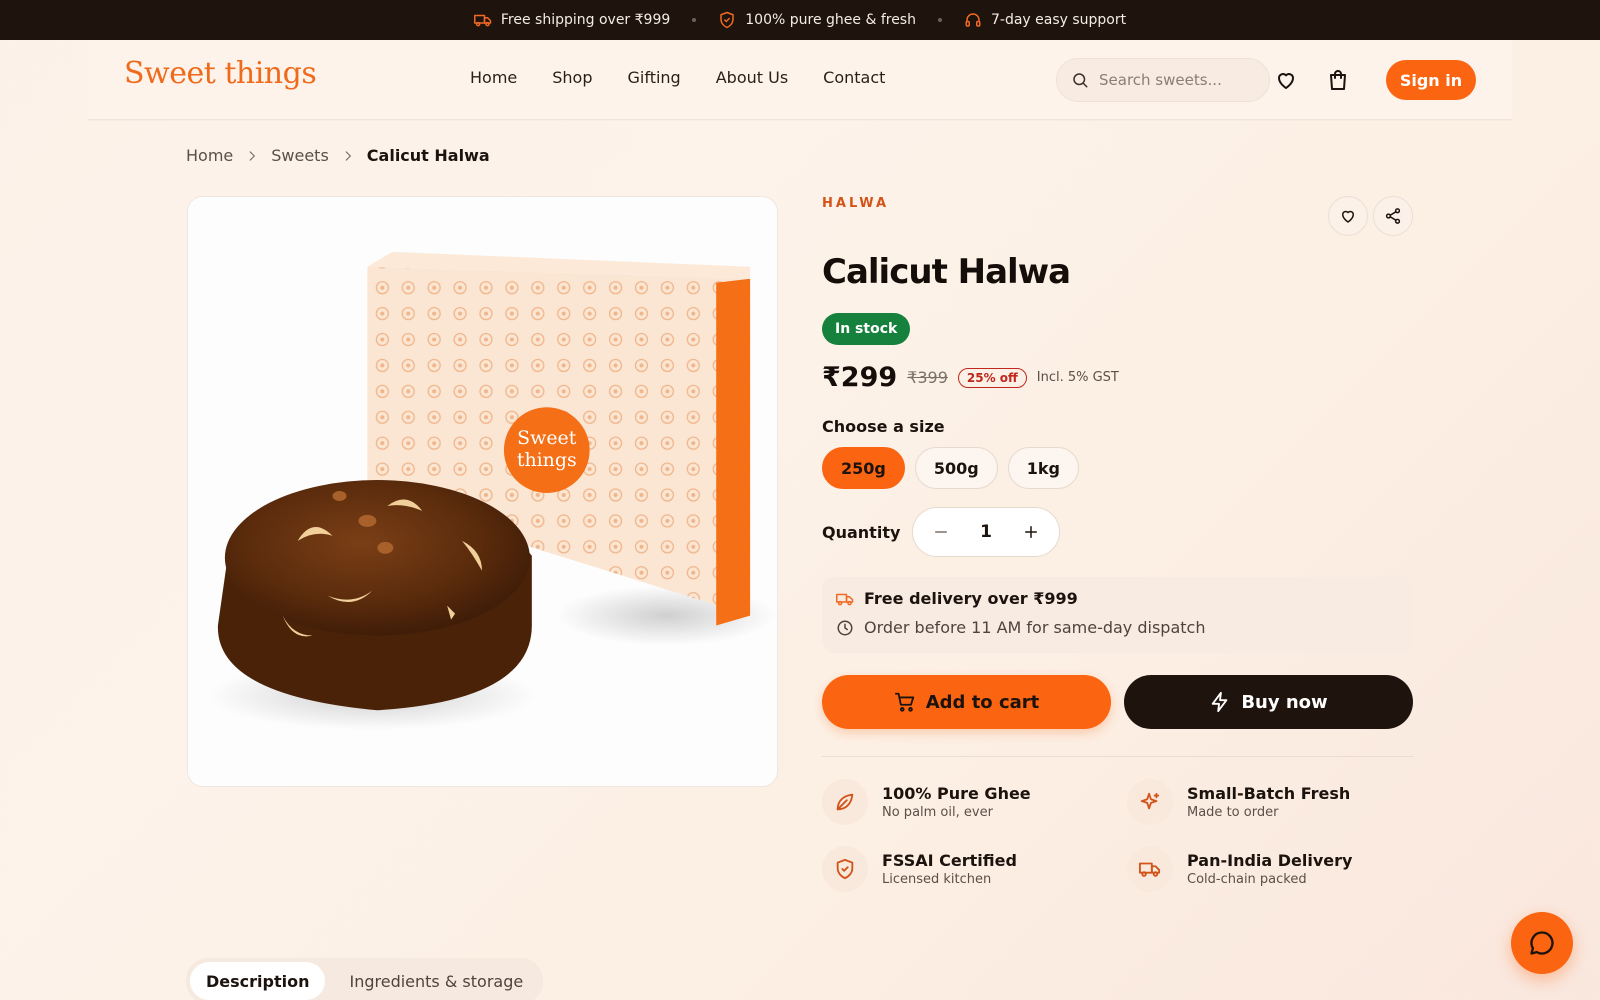 The height and width of the screenshot is (1000, 1600). What do you see at coordinates (845, 627) in the screenshot?
I see `clock-icon` at bounding box center [845, 627].